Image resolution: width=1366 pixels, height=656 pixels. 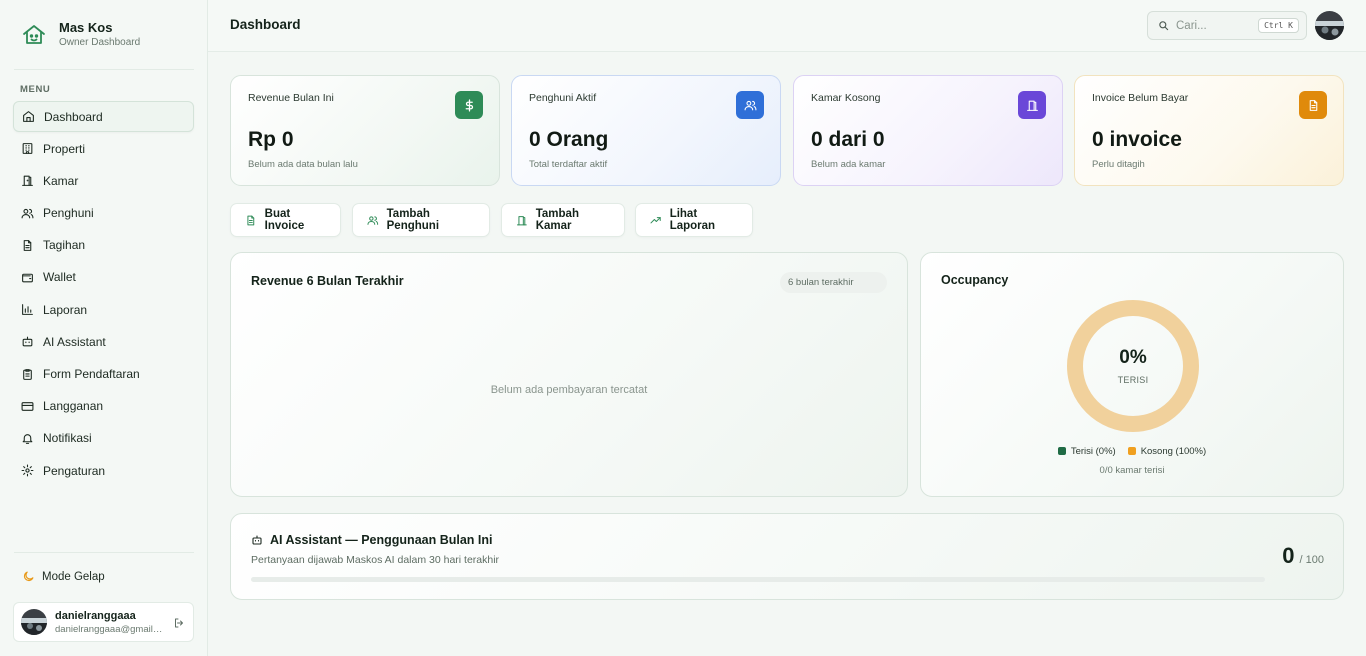 What do you see at coordinates (74, 341) in the screenshot?
I see `sidebar-item-label: AI Assistant` at bounding box center [74, 341].